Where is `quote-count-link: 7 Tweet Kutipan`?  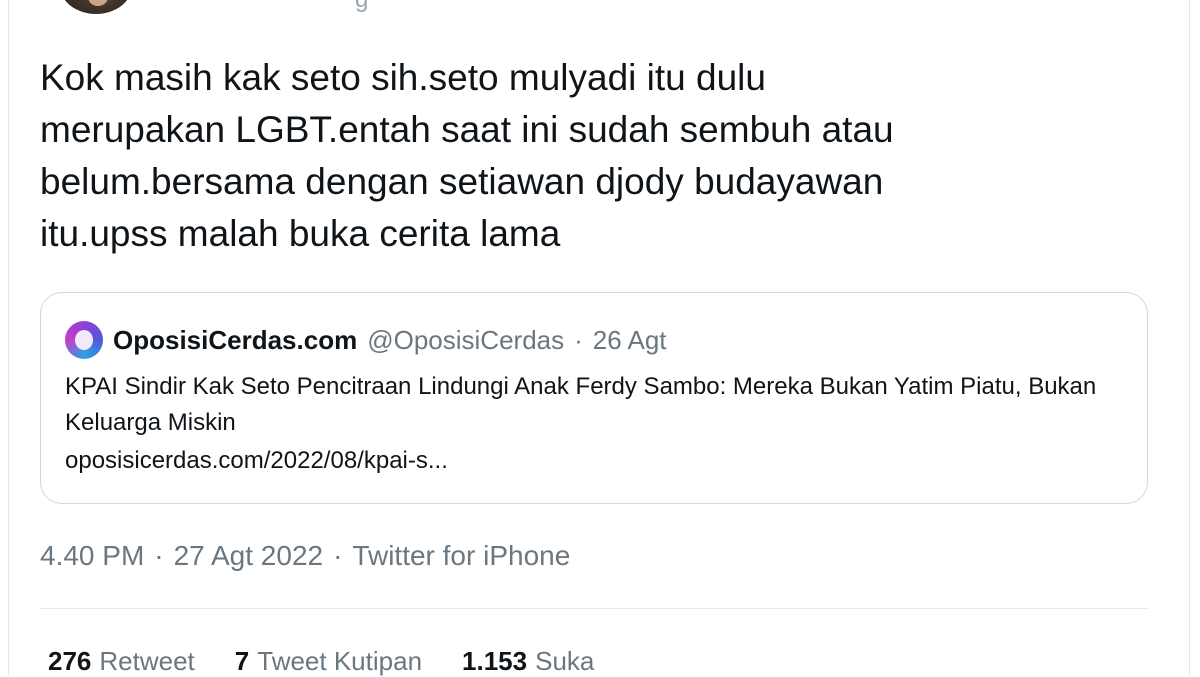 quote-count-link: 7 Tweet Kutipan is located at coordinates (328, 661).